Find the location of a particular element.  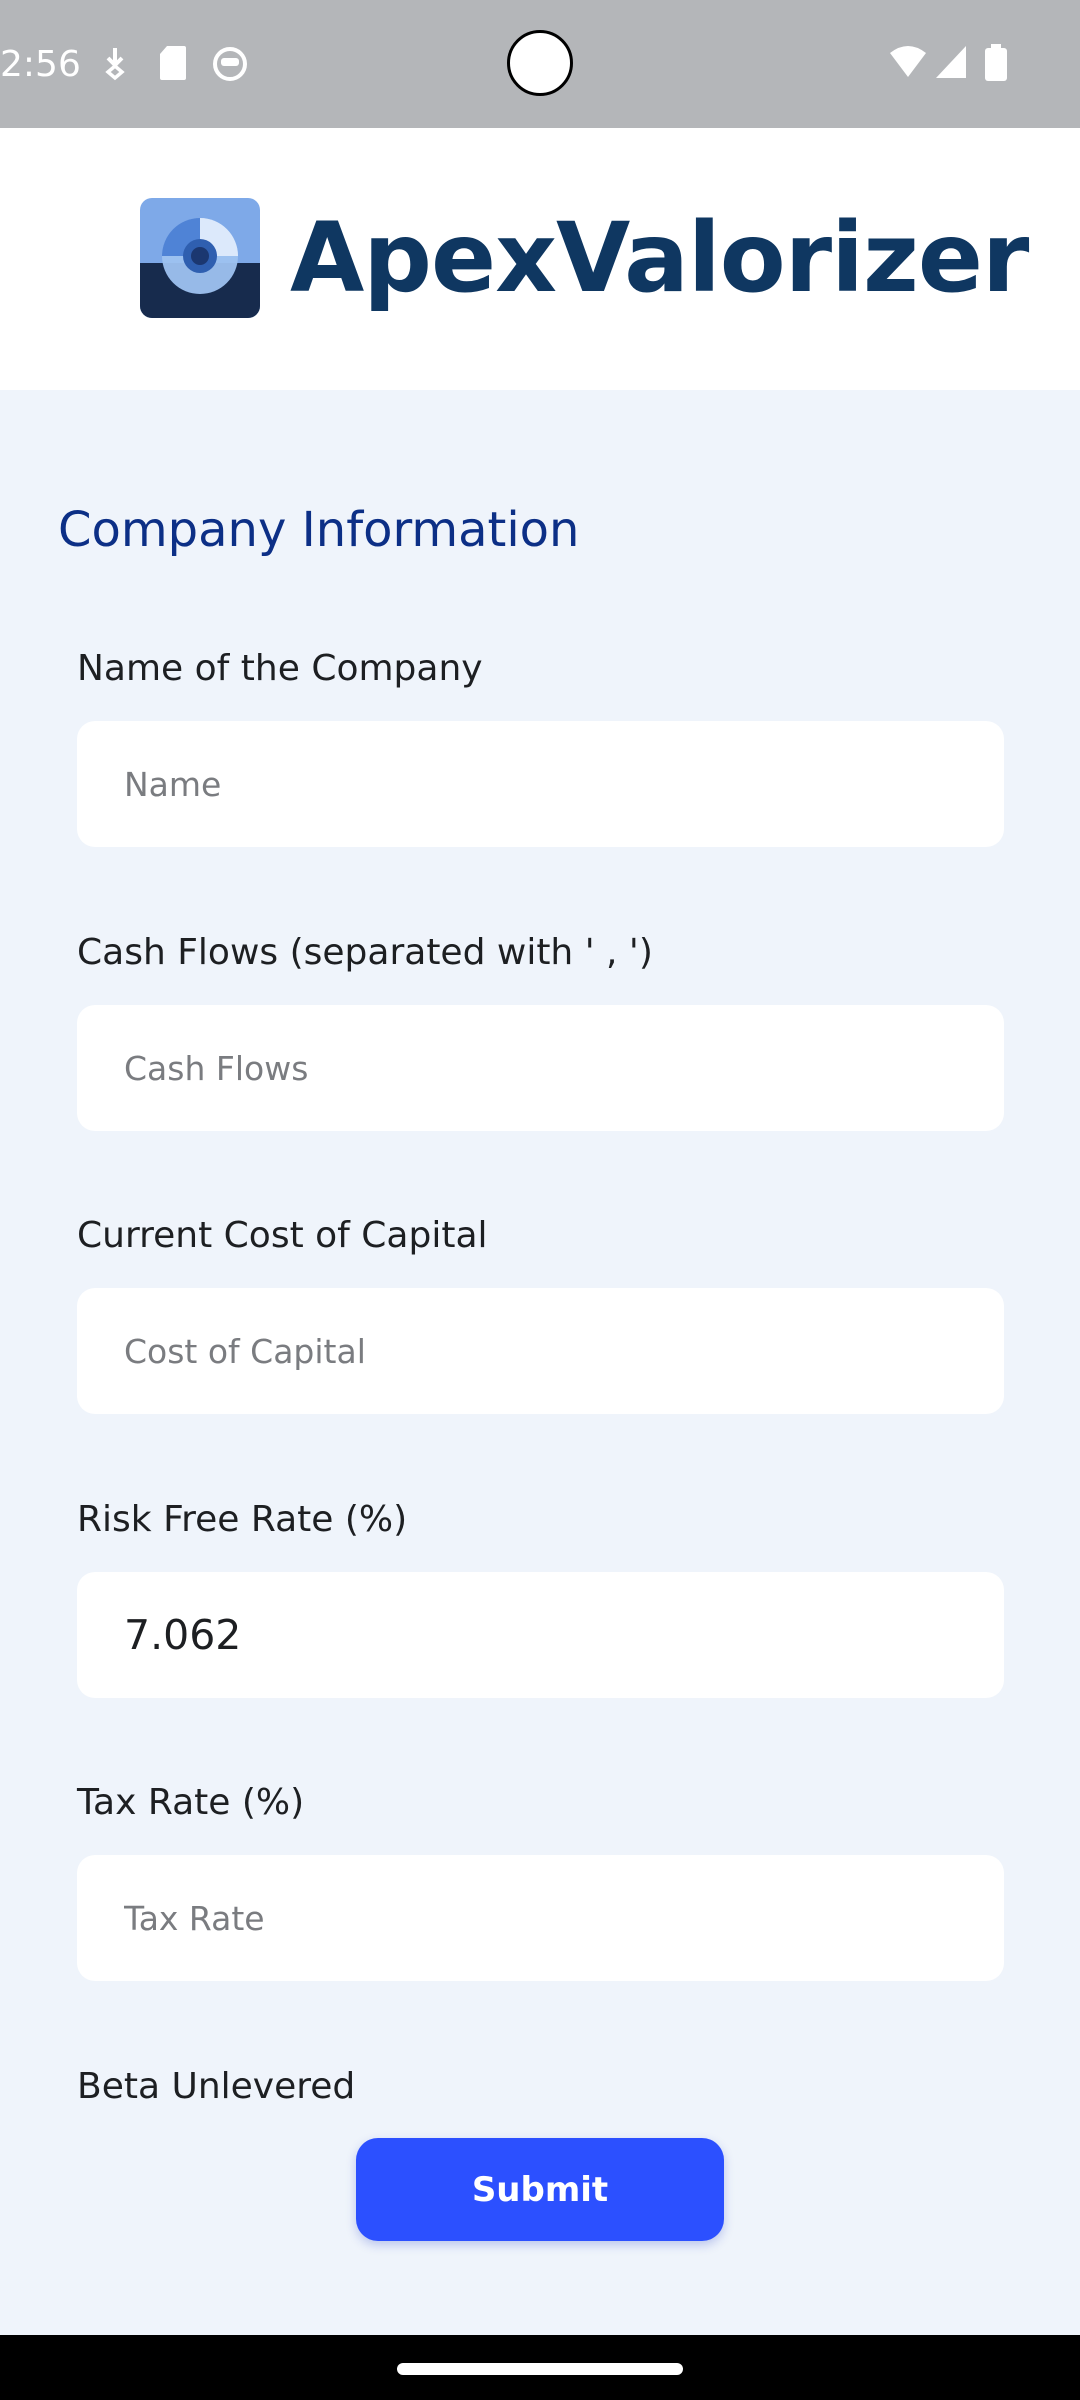

app-header: ApexValorizer is located at coordinates (540, 259).